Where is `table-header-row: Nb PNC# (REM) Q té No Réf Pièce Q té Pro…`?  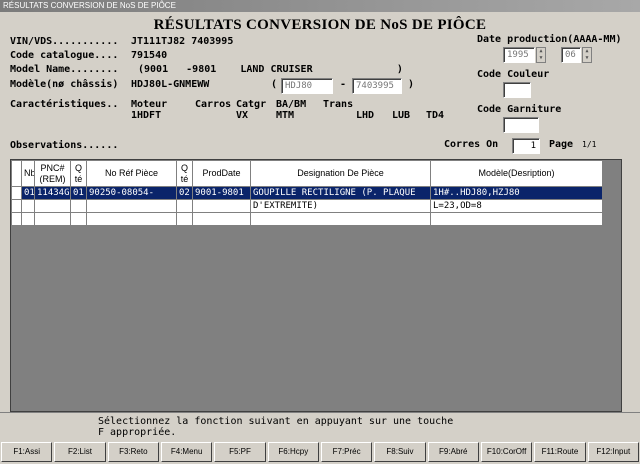 table-header-row: Nb PNC# (REM) Q té No Réf Pièce Q té Pro… is located at coordinates (307, 173).